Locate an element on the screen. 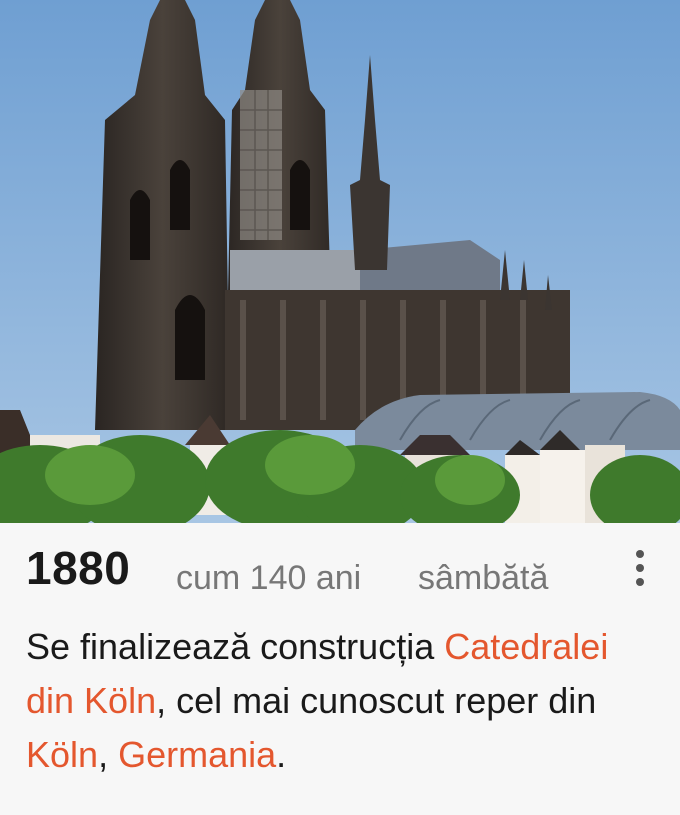 The image size is (680, 815). description-text: , is located at coordinates (108, 754).